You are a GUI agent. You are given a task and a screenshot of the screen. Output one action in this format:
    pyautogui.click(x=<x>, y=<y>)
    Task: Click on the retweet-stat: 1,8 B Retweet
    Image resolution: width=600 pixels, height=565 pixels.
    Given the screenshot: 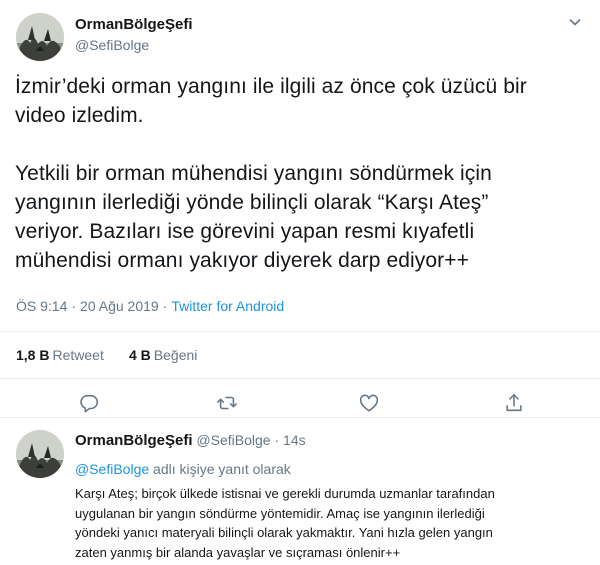 What is the action you would take?
    pyautogui.click(x=60, y=355)
    